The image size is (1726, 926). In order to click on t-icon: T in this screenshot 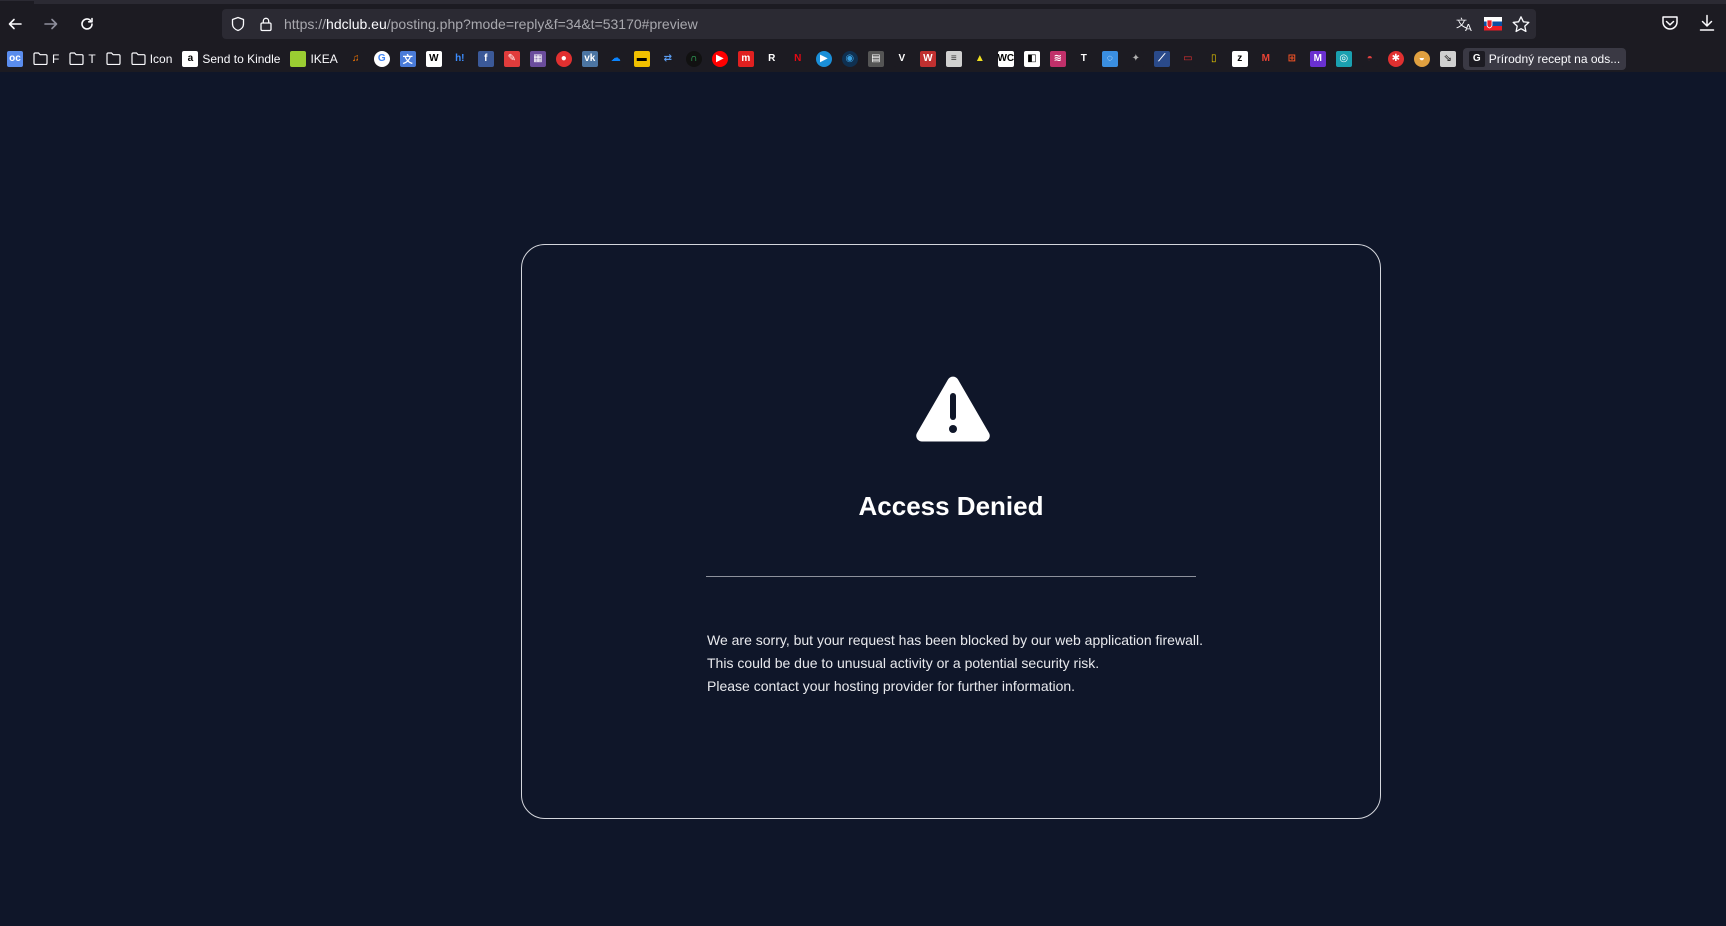, I will do `click(1083, 58)`.